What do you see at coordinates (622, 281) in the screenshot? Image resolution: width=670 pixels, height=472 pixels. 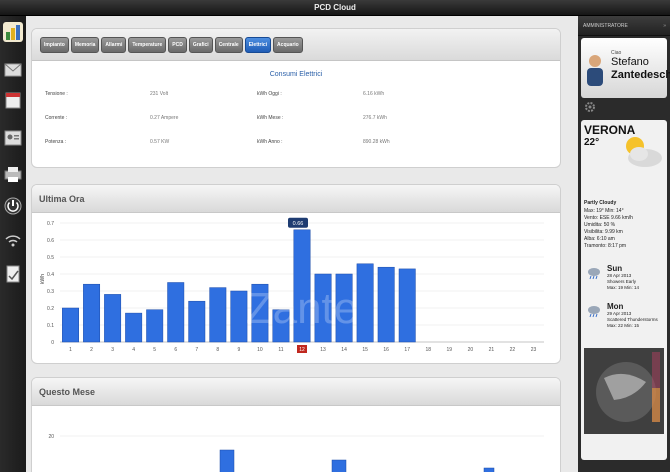 I see `forecast-desc: Showers Early` at bounding box center [622, 281].